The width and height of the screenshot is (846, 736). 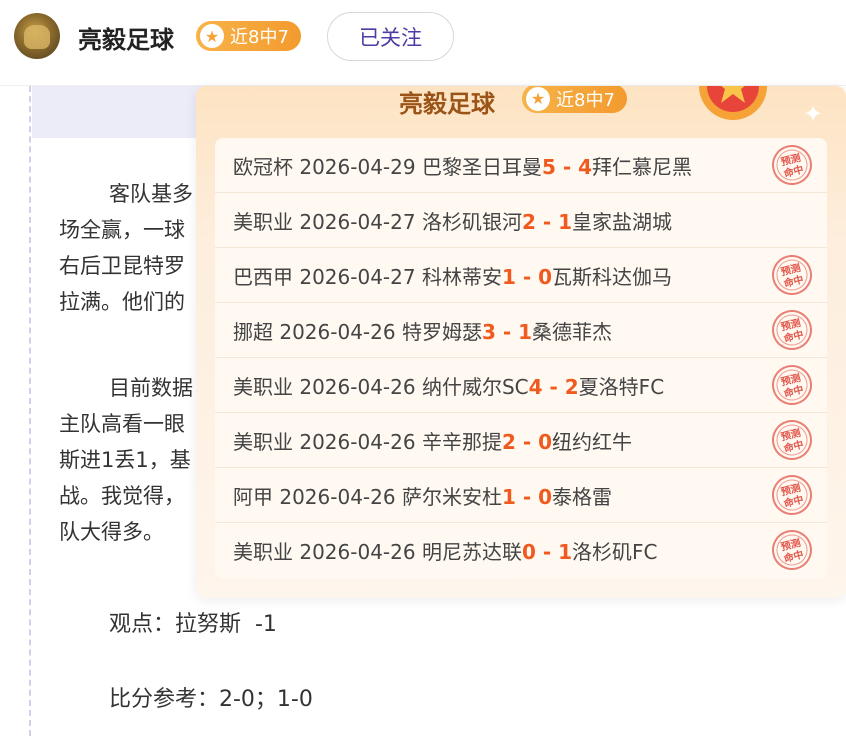 I want to click on prediction-row: 美职业 2026-04-27 洛杉矶银河2 - 1皇家盐湖城, so click(x=521, y=220).